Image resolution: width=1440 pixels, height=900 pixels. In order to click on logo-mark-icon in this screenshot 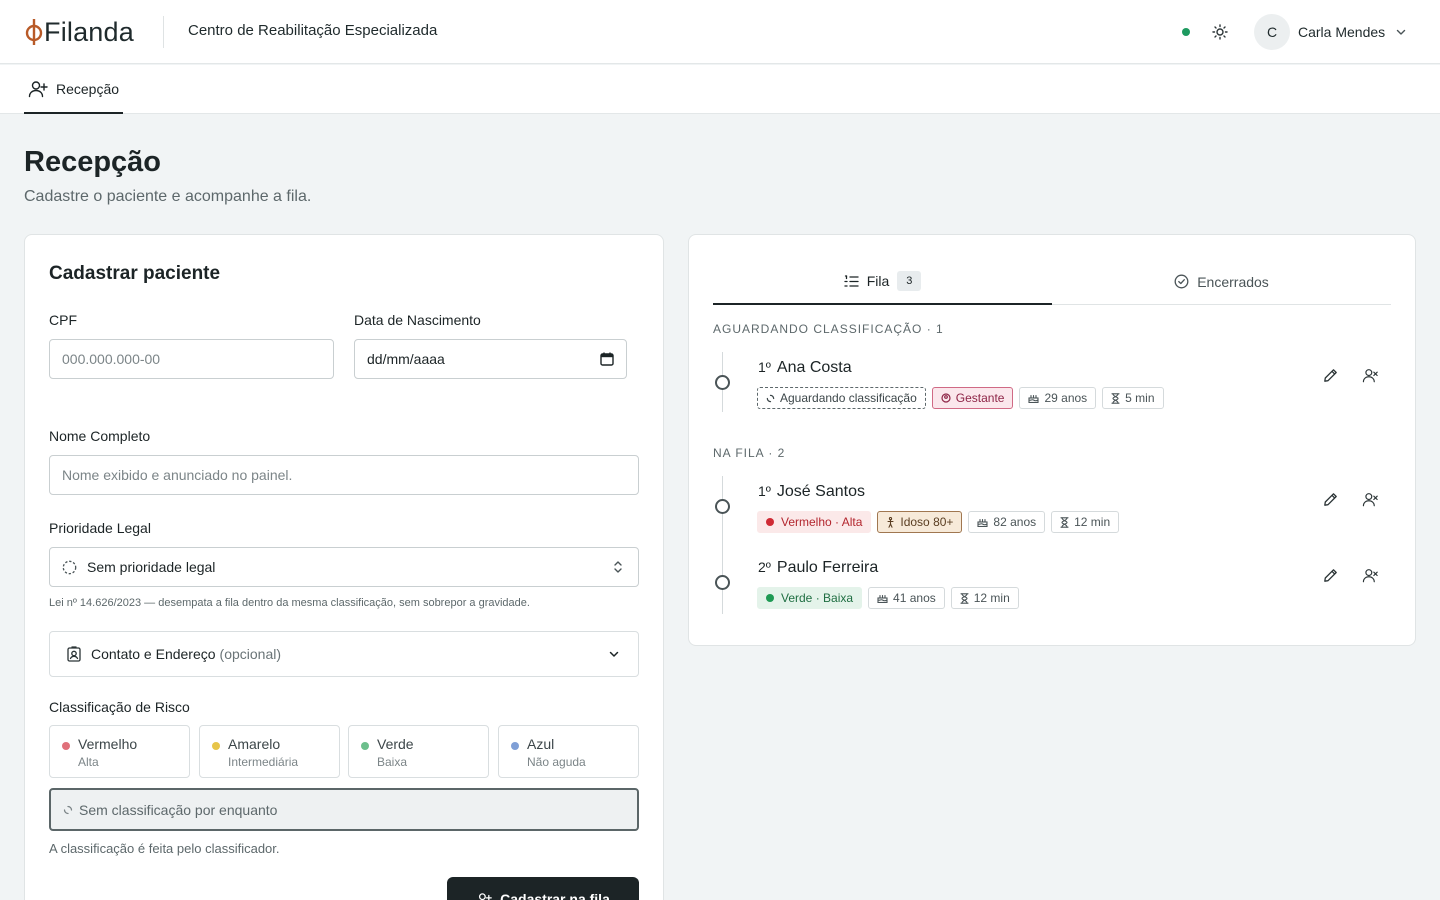, I will do `click(34, 32)`.